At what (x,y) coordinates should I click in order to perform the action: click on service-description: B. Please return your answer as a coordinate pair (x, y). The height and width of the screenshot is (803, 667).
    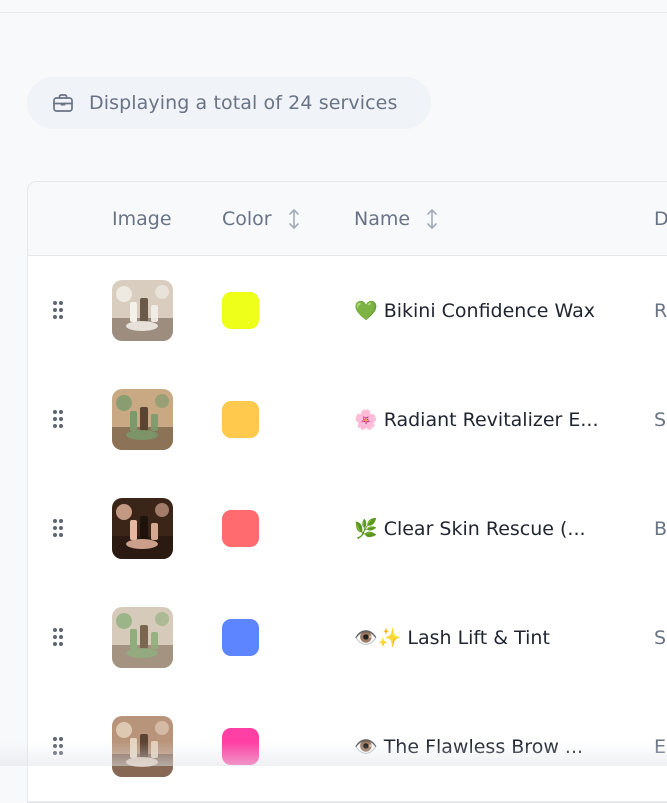
    Looking at the image, I should click on (660, 528).